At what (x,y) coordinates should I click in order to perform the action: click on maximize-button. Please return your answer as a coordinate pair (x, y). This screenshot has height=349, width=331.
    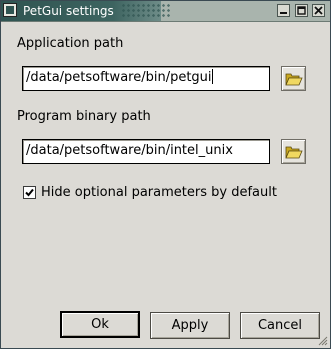
    Looking at the image, I should click on (301, 10).